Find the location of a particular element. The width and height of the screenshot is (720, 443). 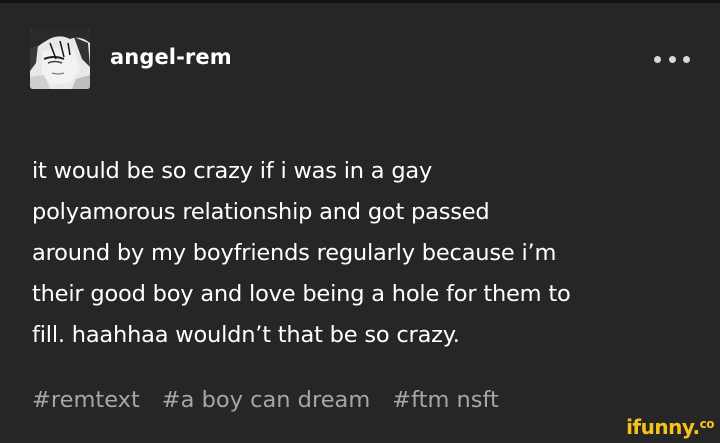

post-body-line: it would be so crazy if i was in a gay is located at coordinates (232, 171).